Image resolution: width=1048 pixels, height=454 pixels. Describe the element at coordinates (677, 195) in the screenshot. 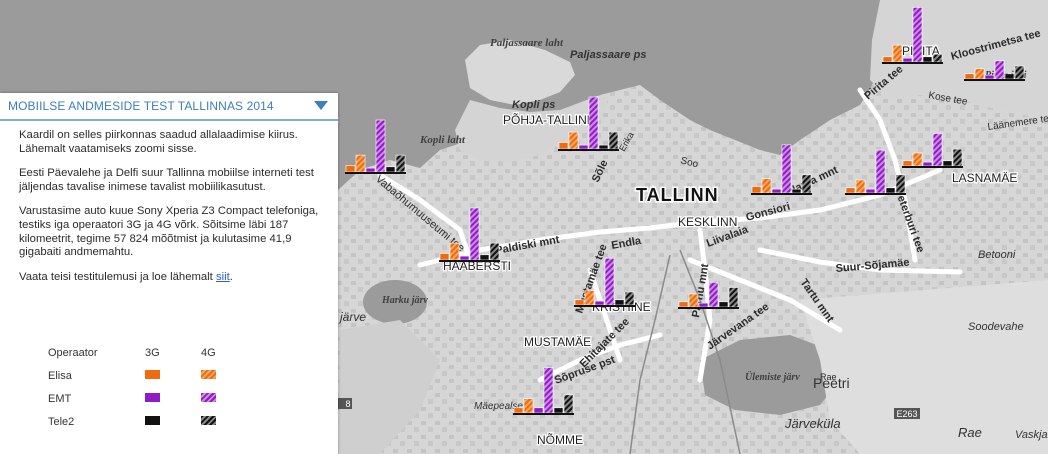

I see `city-label: TALLINN` at that location.